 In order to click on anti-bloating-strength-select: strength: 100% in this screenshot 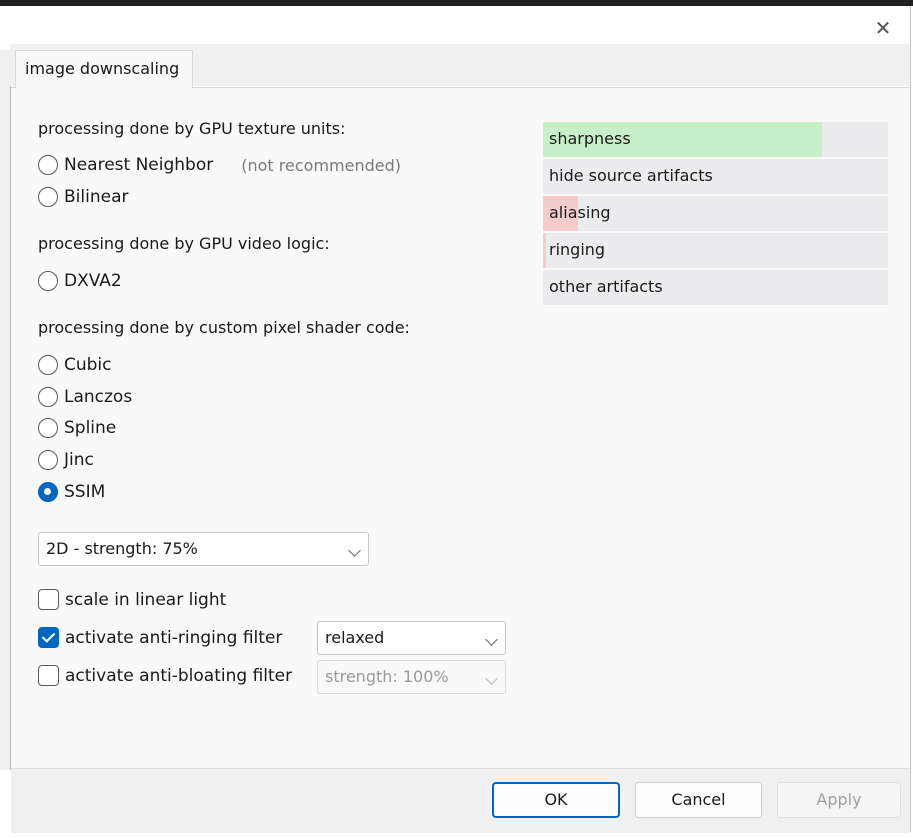, I will do `click(411, 677)`.